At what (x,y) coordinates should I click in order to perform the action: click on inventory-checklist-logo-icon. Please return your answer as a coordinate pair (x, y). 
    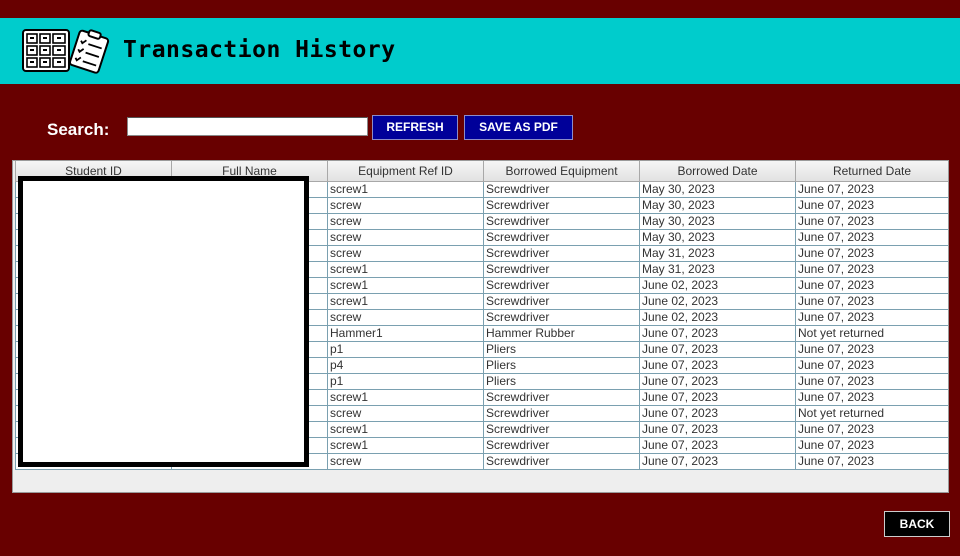
    Looking at the image, I should click on (66, 51).